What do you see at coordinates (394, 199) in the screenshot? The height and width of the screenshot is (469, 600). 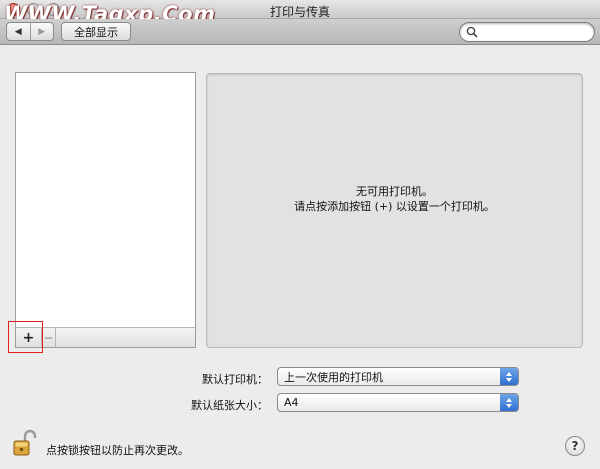 I see `no-printer-message: 无可用打印机。 请点按添加按钮 (+) 以设置一个打印机。` at bounding box center [394, 199].